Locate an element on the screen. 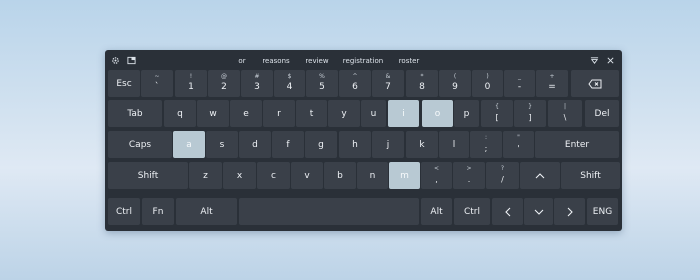 This screenshot has width=700, height=280. key-o: o is located at coordinates (437, 113).